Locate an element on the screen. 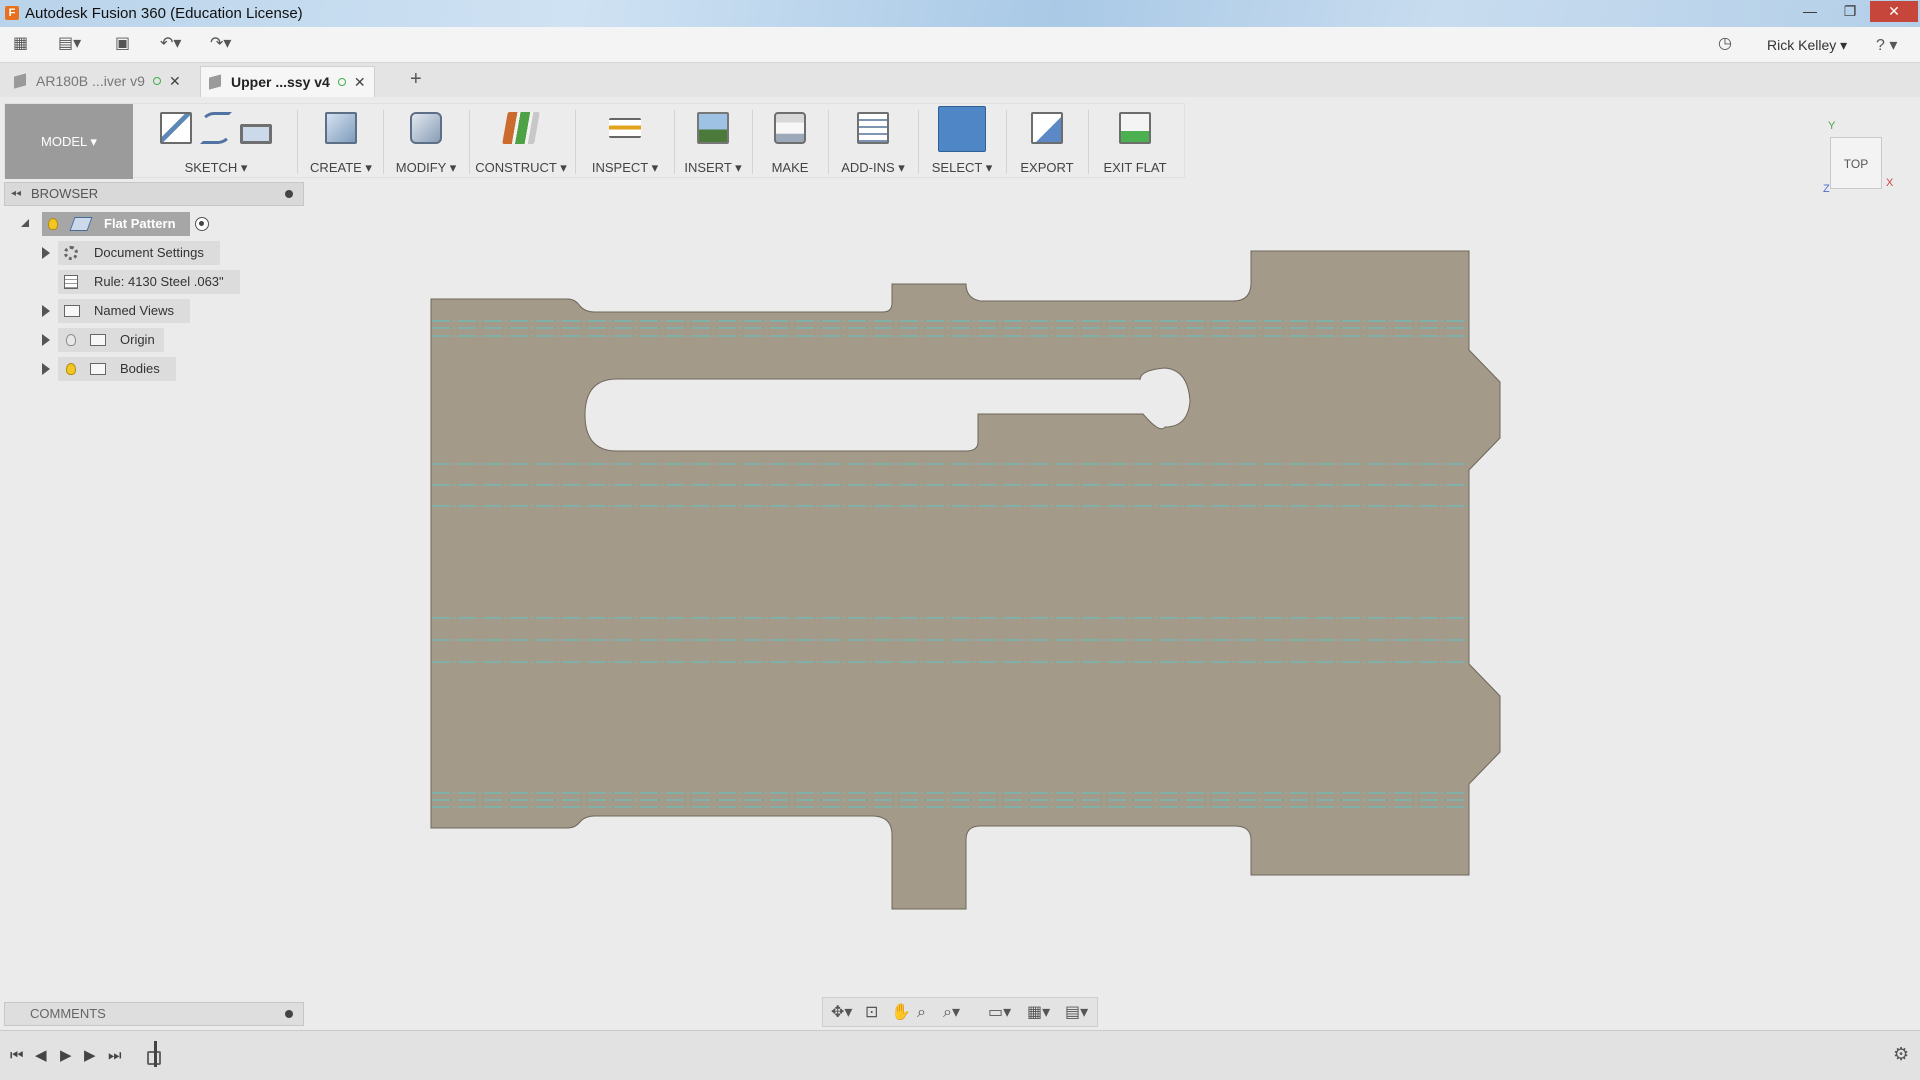 Image resolution: width=1920 pixels, height=1080 pixels. activate-radio-icon is located at coordinates (202, 224).